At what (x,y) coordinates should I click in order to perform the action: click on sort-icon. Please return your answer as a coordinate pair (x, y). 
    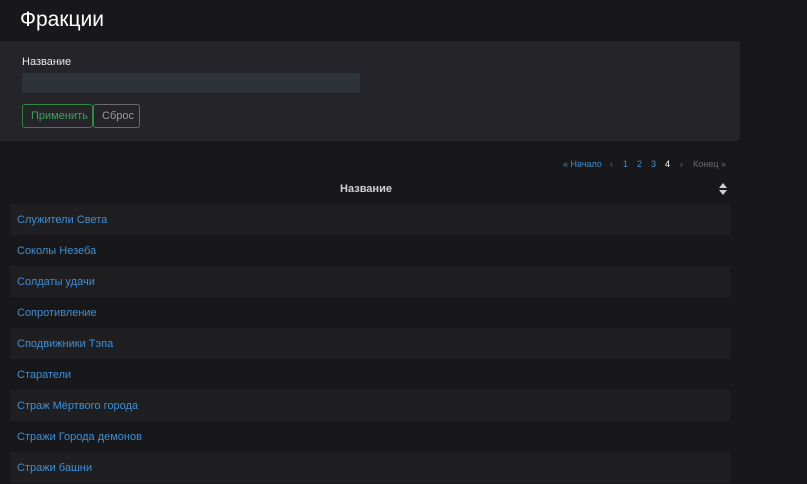
    Looking at the image, I should click on (723, 189).